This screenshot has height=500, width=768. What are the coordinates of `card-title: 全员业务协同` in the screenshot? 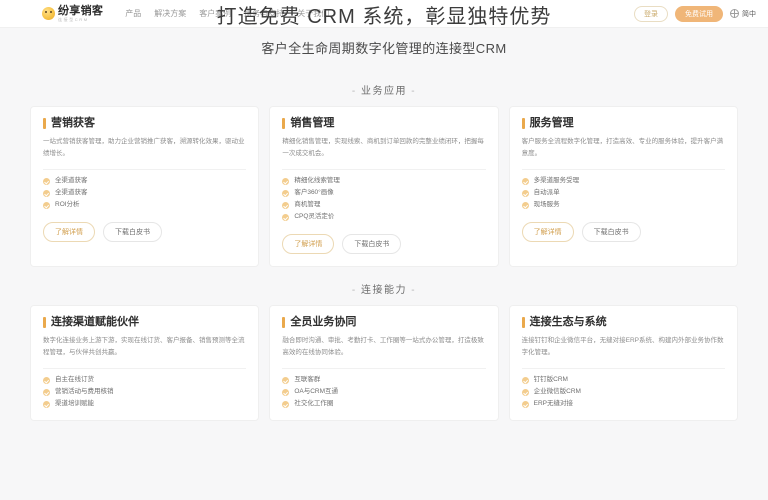 It's located at (383, 322).